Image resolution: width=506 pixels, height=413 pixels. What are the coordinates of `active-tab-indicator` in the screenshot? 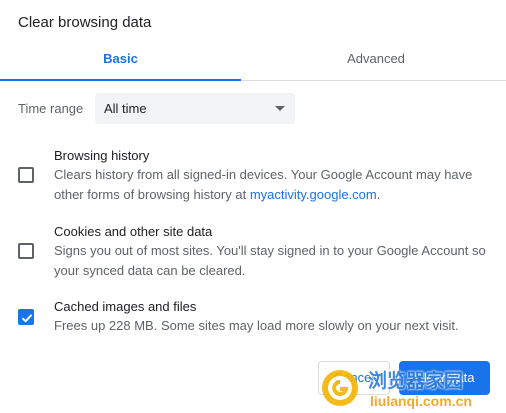 It's located at (120, 80).